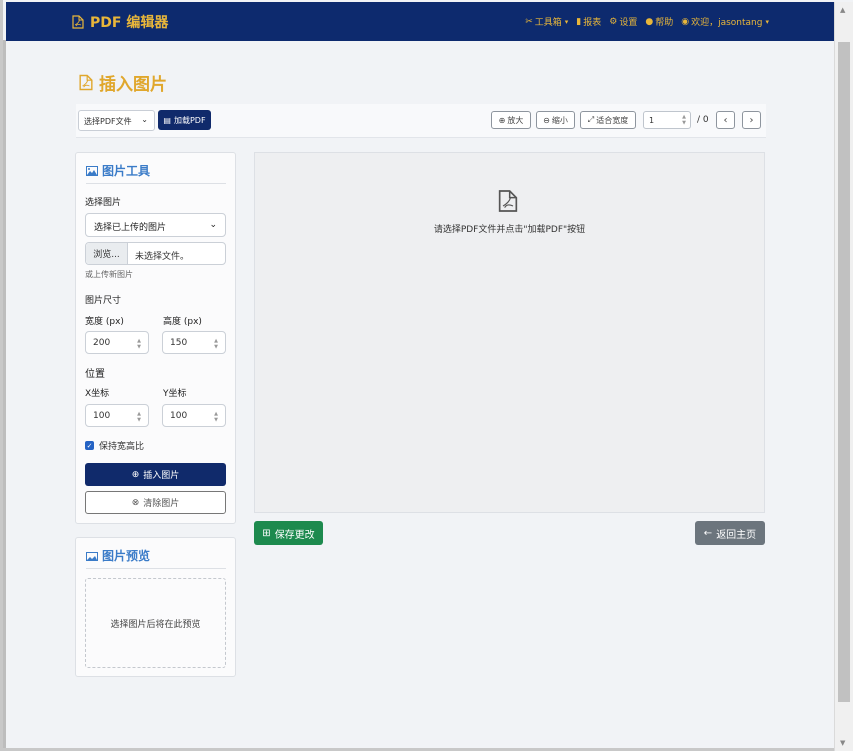 The image size is (853, 751). What do you see at coordinates (649, 21) in the screenshot?
I see `question-circle-icon: ●` at bounding box center [649, 21].